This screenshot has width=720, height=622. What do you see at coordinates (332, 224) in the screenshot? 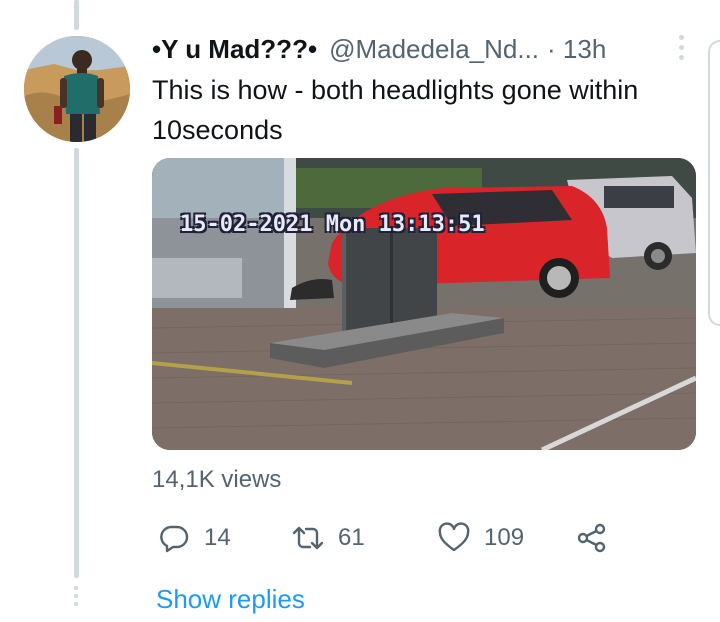
I see `cctv-timestamp-overlay: 15-02-2021 Mon 13:13:51` at bounding box center [332, 224].